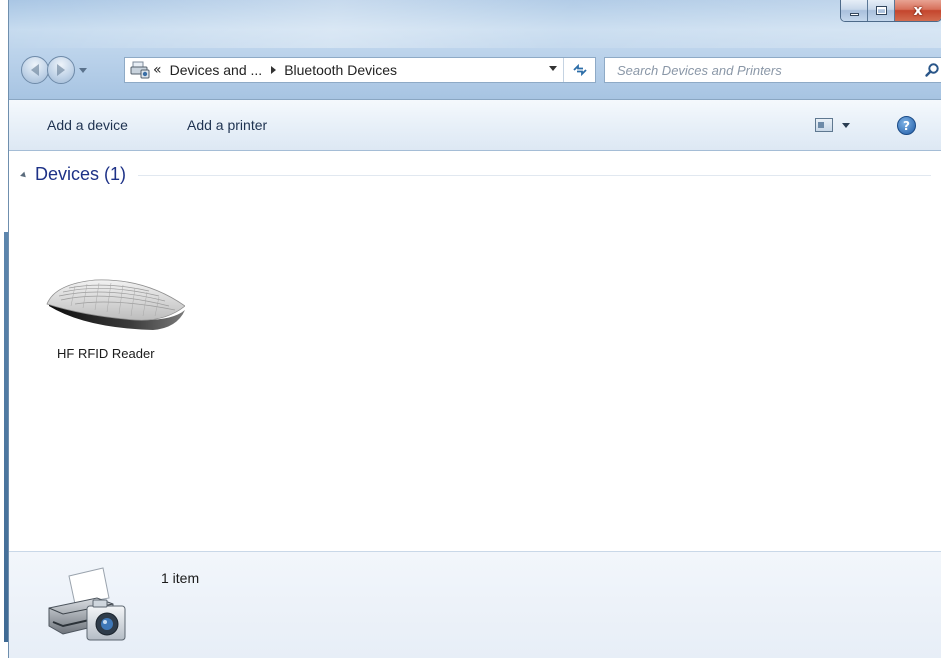 This screenshot has width=941, height=658. I want to click on keyboard-icon, so click(115, 304).